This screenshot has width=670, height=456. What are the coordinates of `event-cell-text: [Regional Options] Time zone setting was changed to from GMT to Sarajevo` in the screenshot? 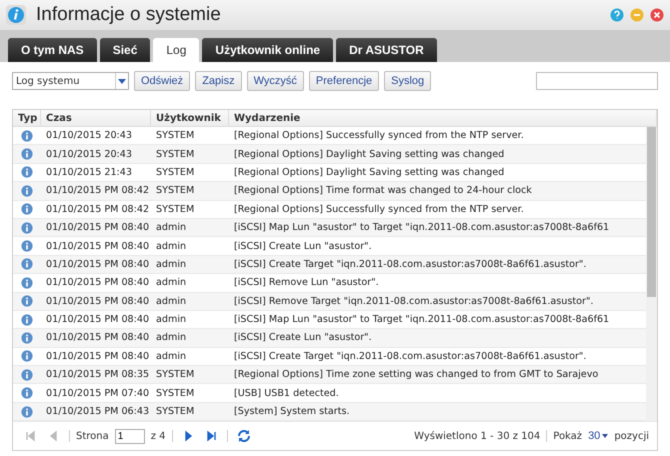 It's located at (416, 375).